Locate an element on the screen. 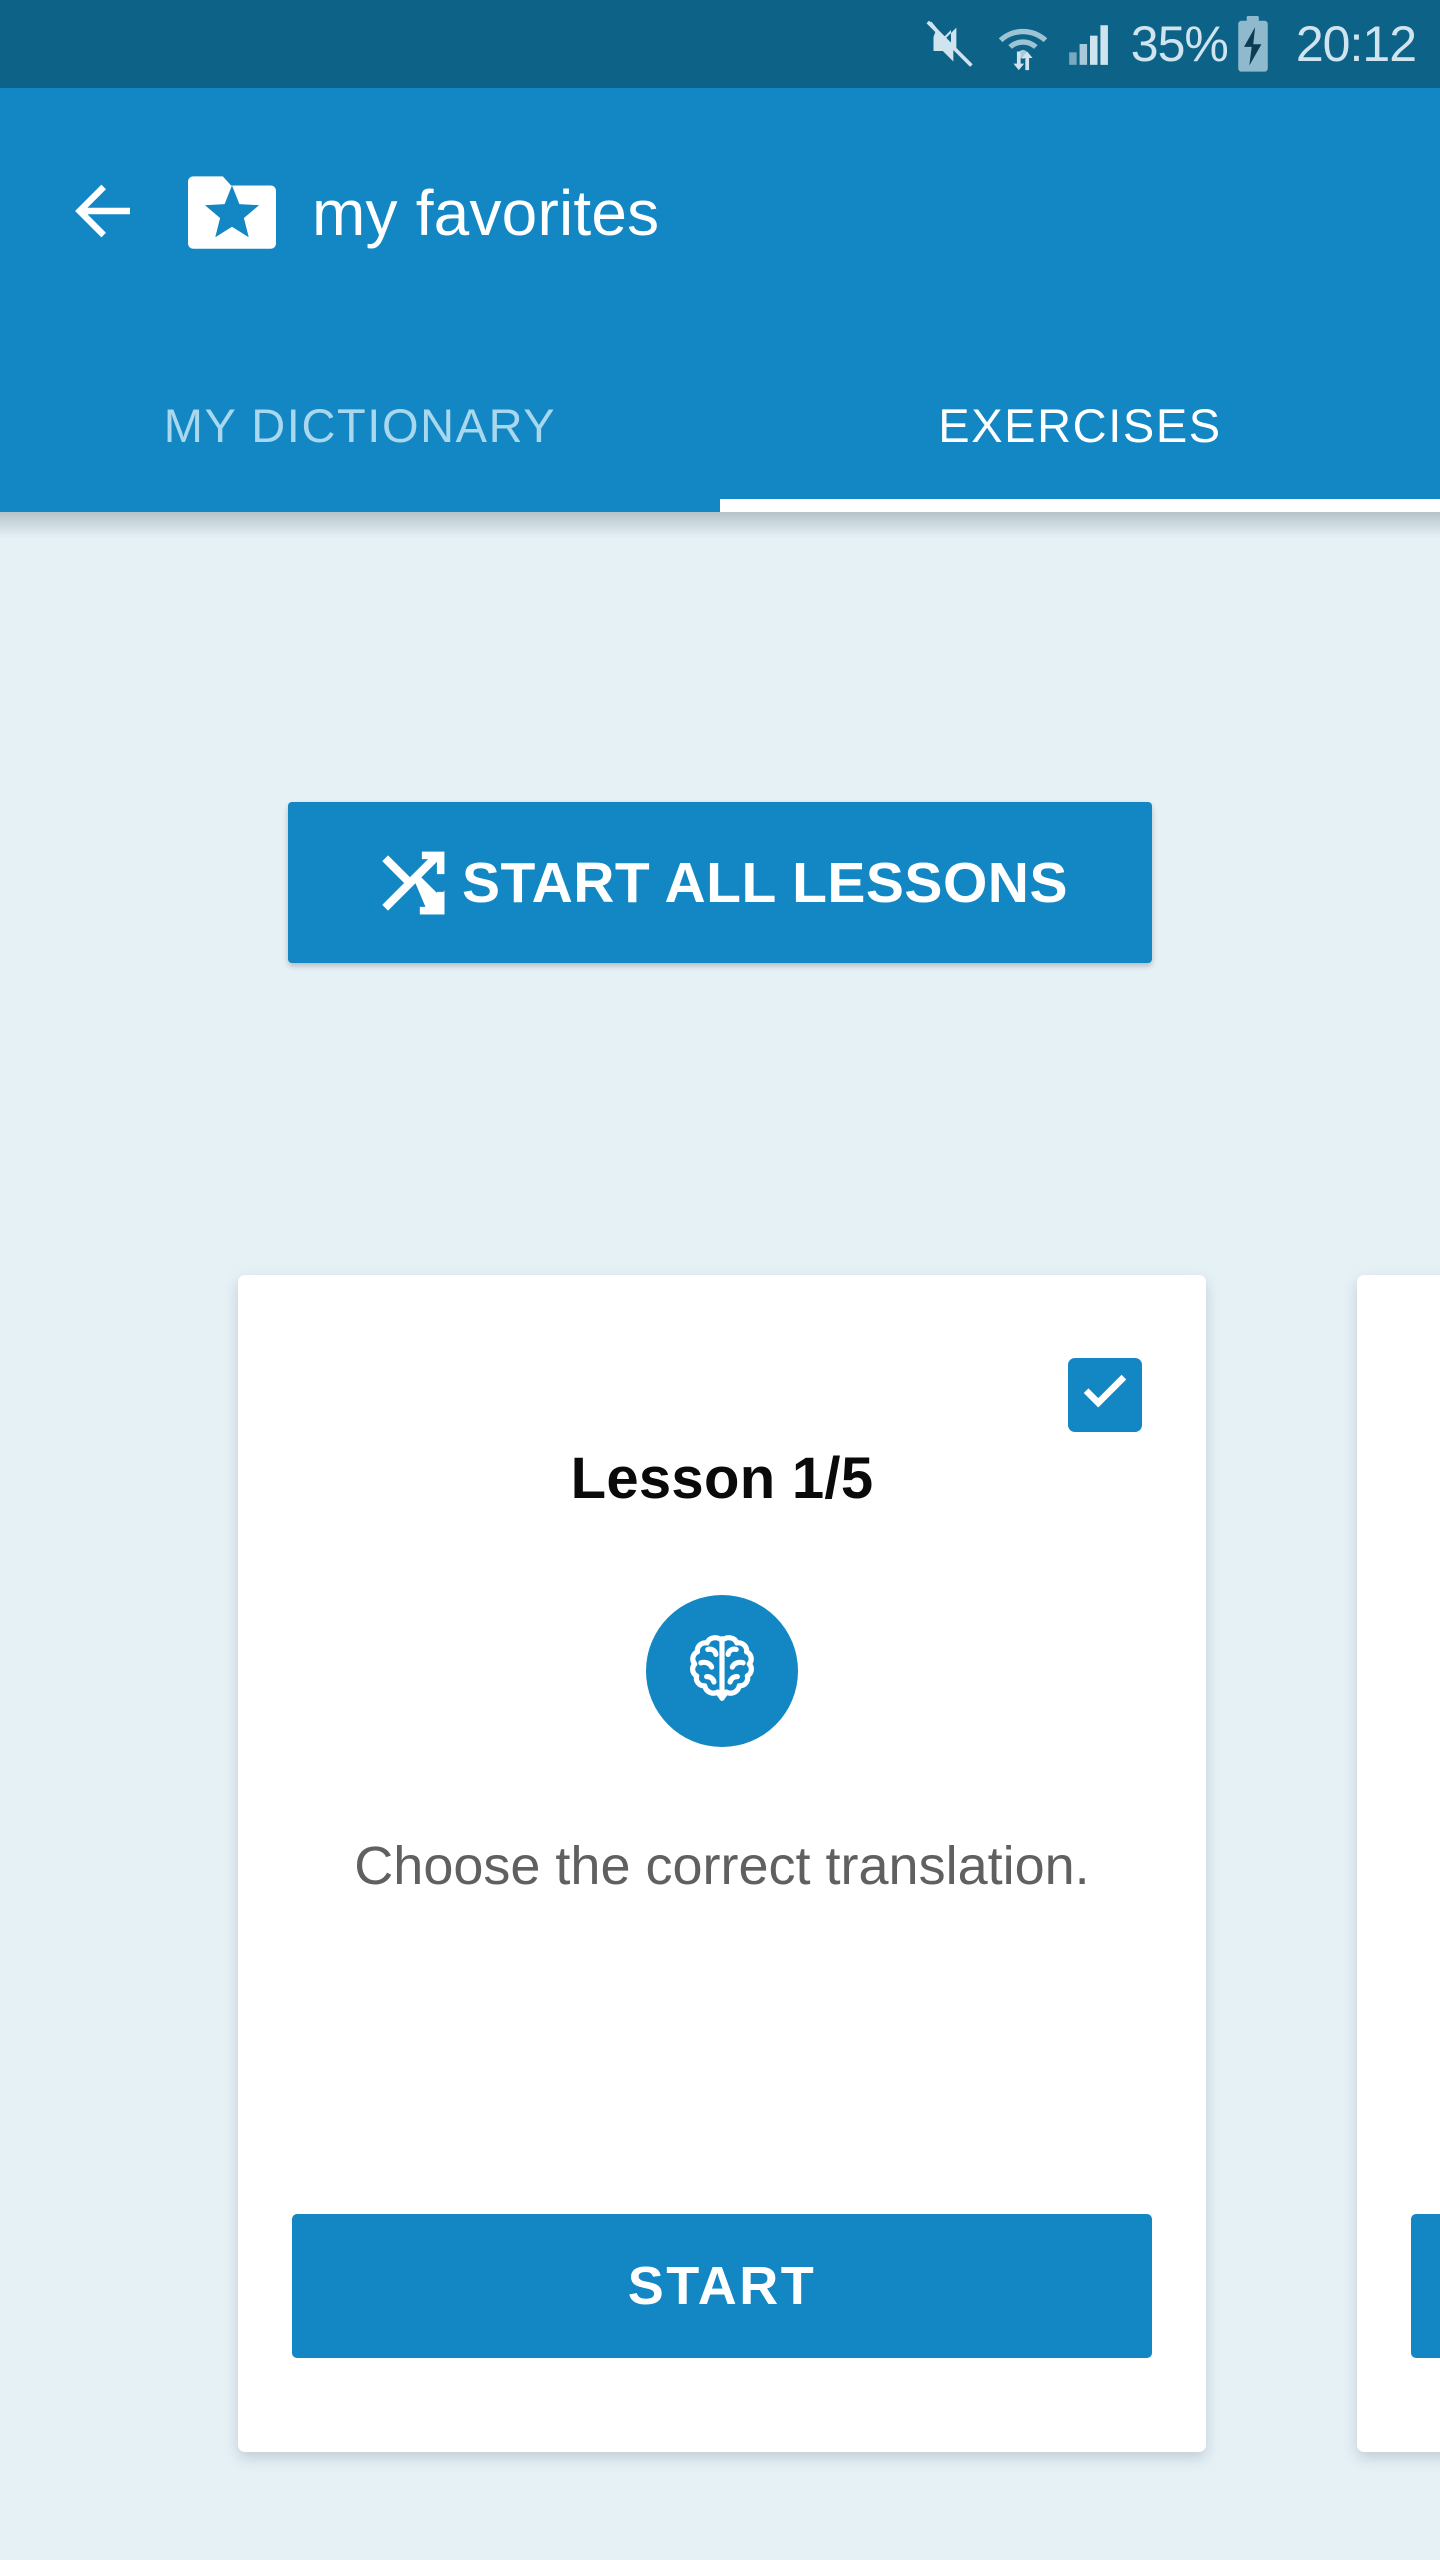  lesson-start-label: START is located at coordinates (722, 2286).